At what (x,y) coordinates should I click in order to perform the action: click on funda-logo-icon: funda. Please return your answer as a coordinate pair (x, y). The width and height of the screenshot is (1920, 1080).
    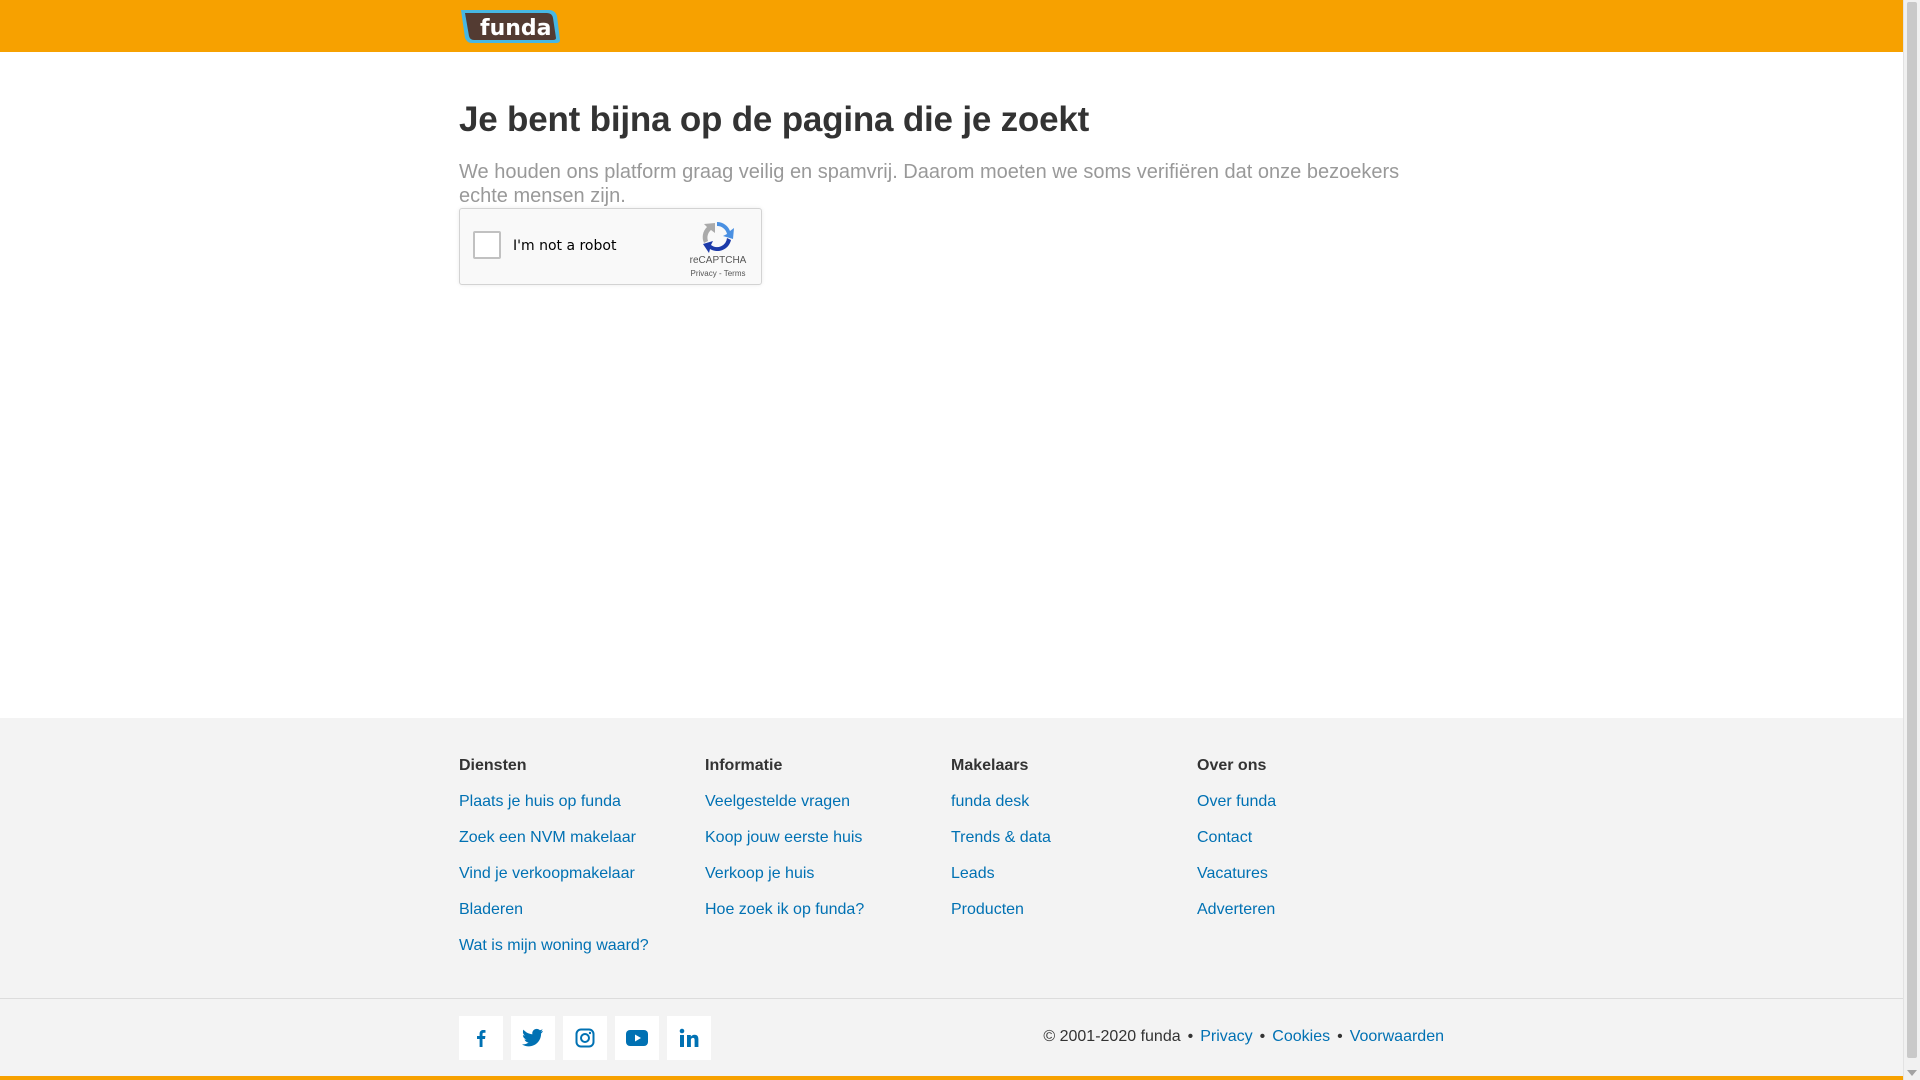
    Looking at the image, I should click on (510, 26).